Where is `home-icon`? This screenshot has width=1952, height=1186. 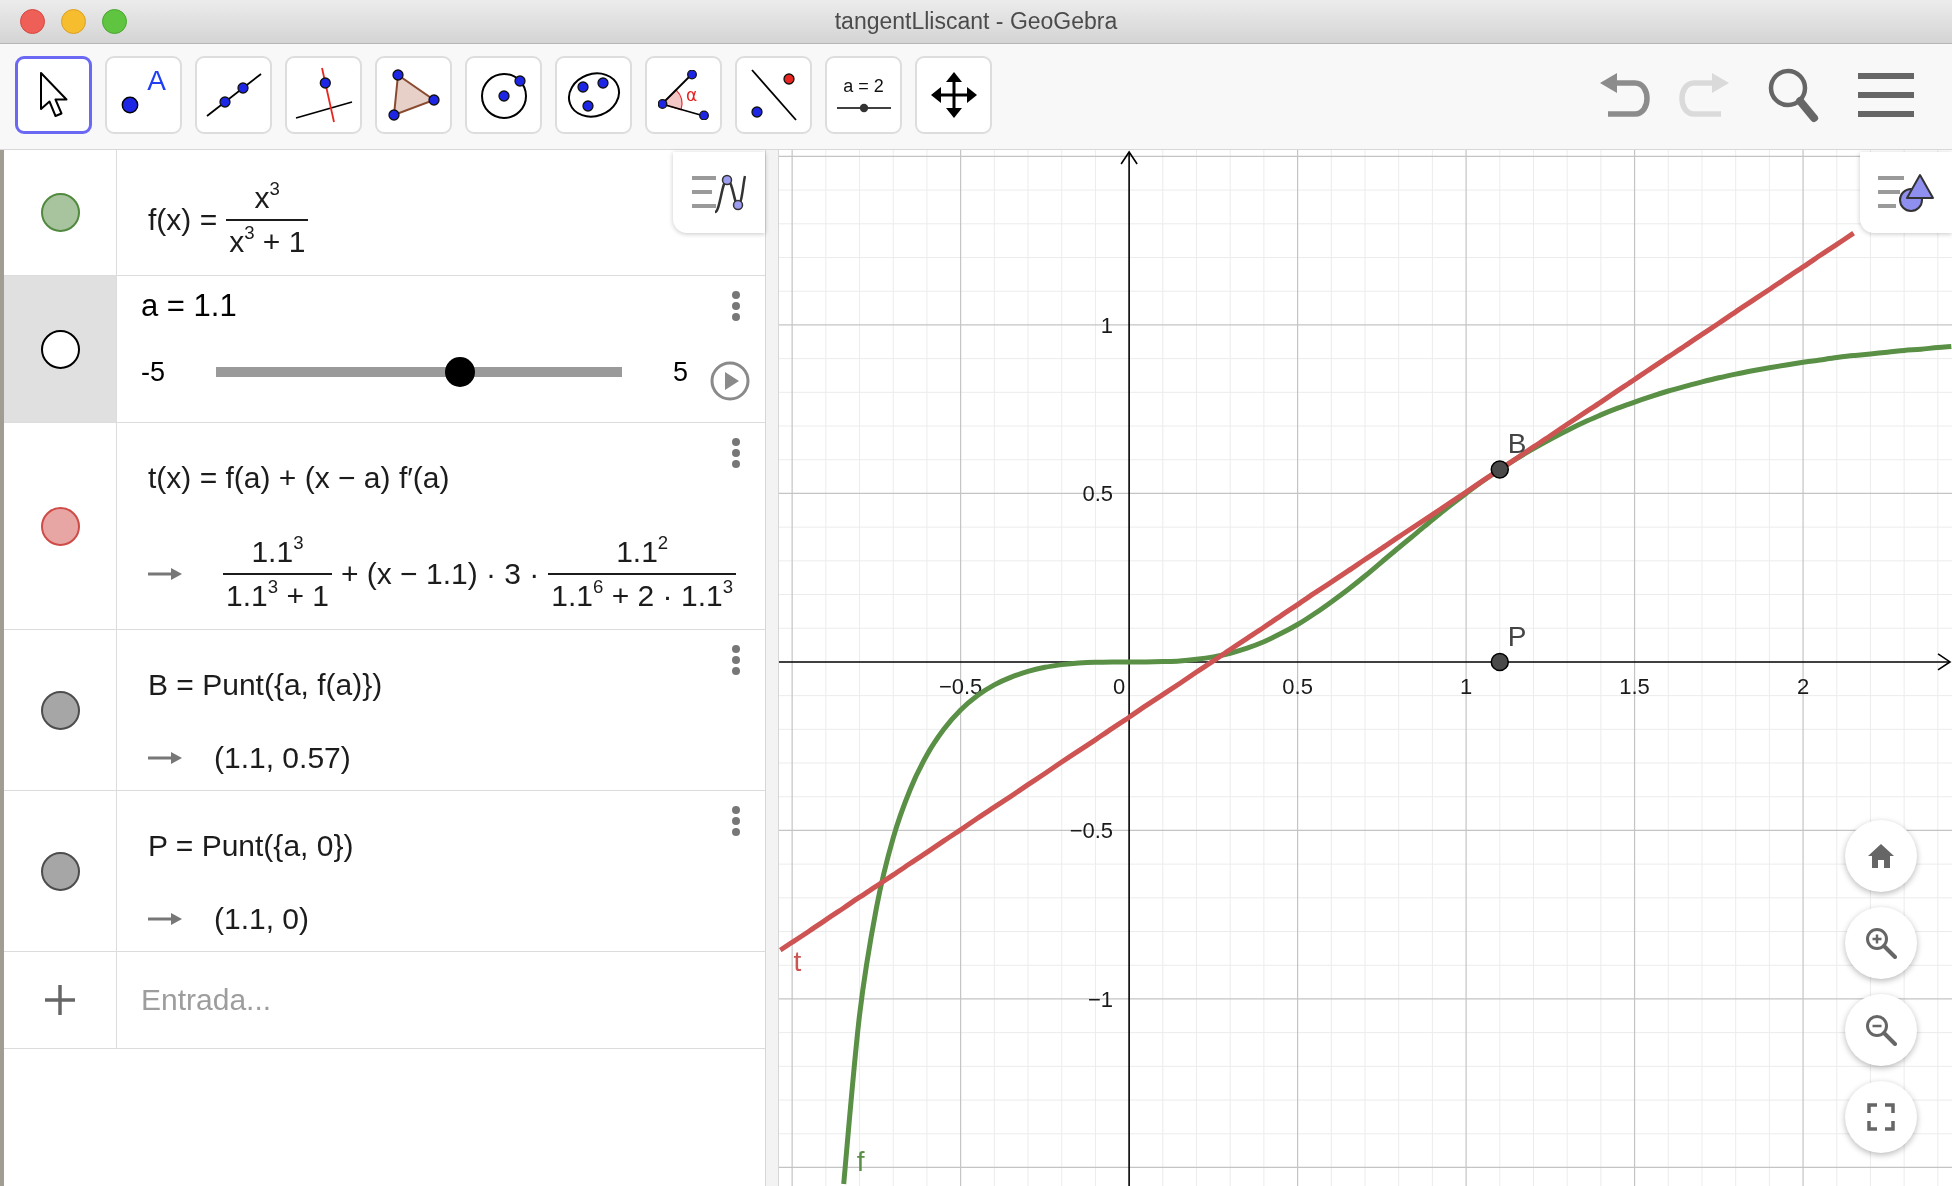
home-icon is located at coordinates (1881, 856).